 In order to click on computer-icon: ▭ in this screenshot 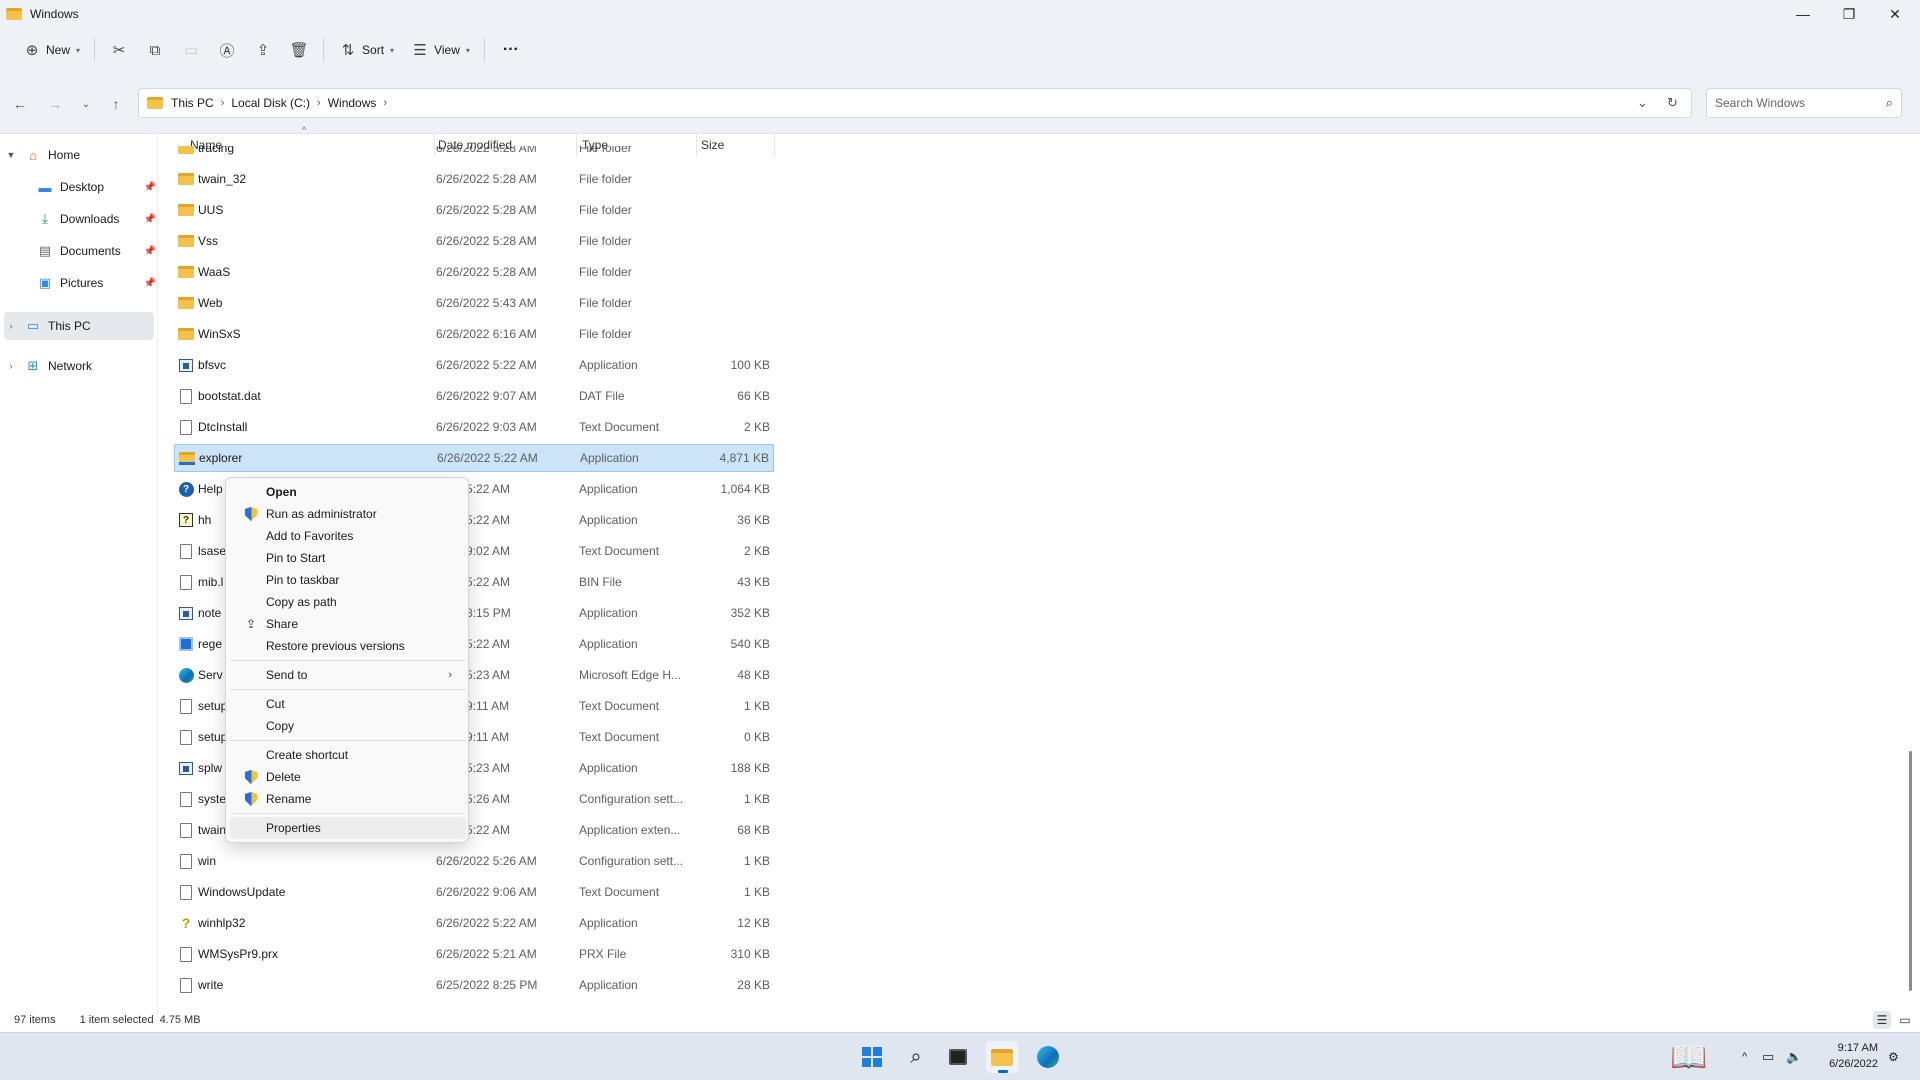, I will do `click(33, 325)`.